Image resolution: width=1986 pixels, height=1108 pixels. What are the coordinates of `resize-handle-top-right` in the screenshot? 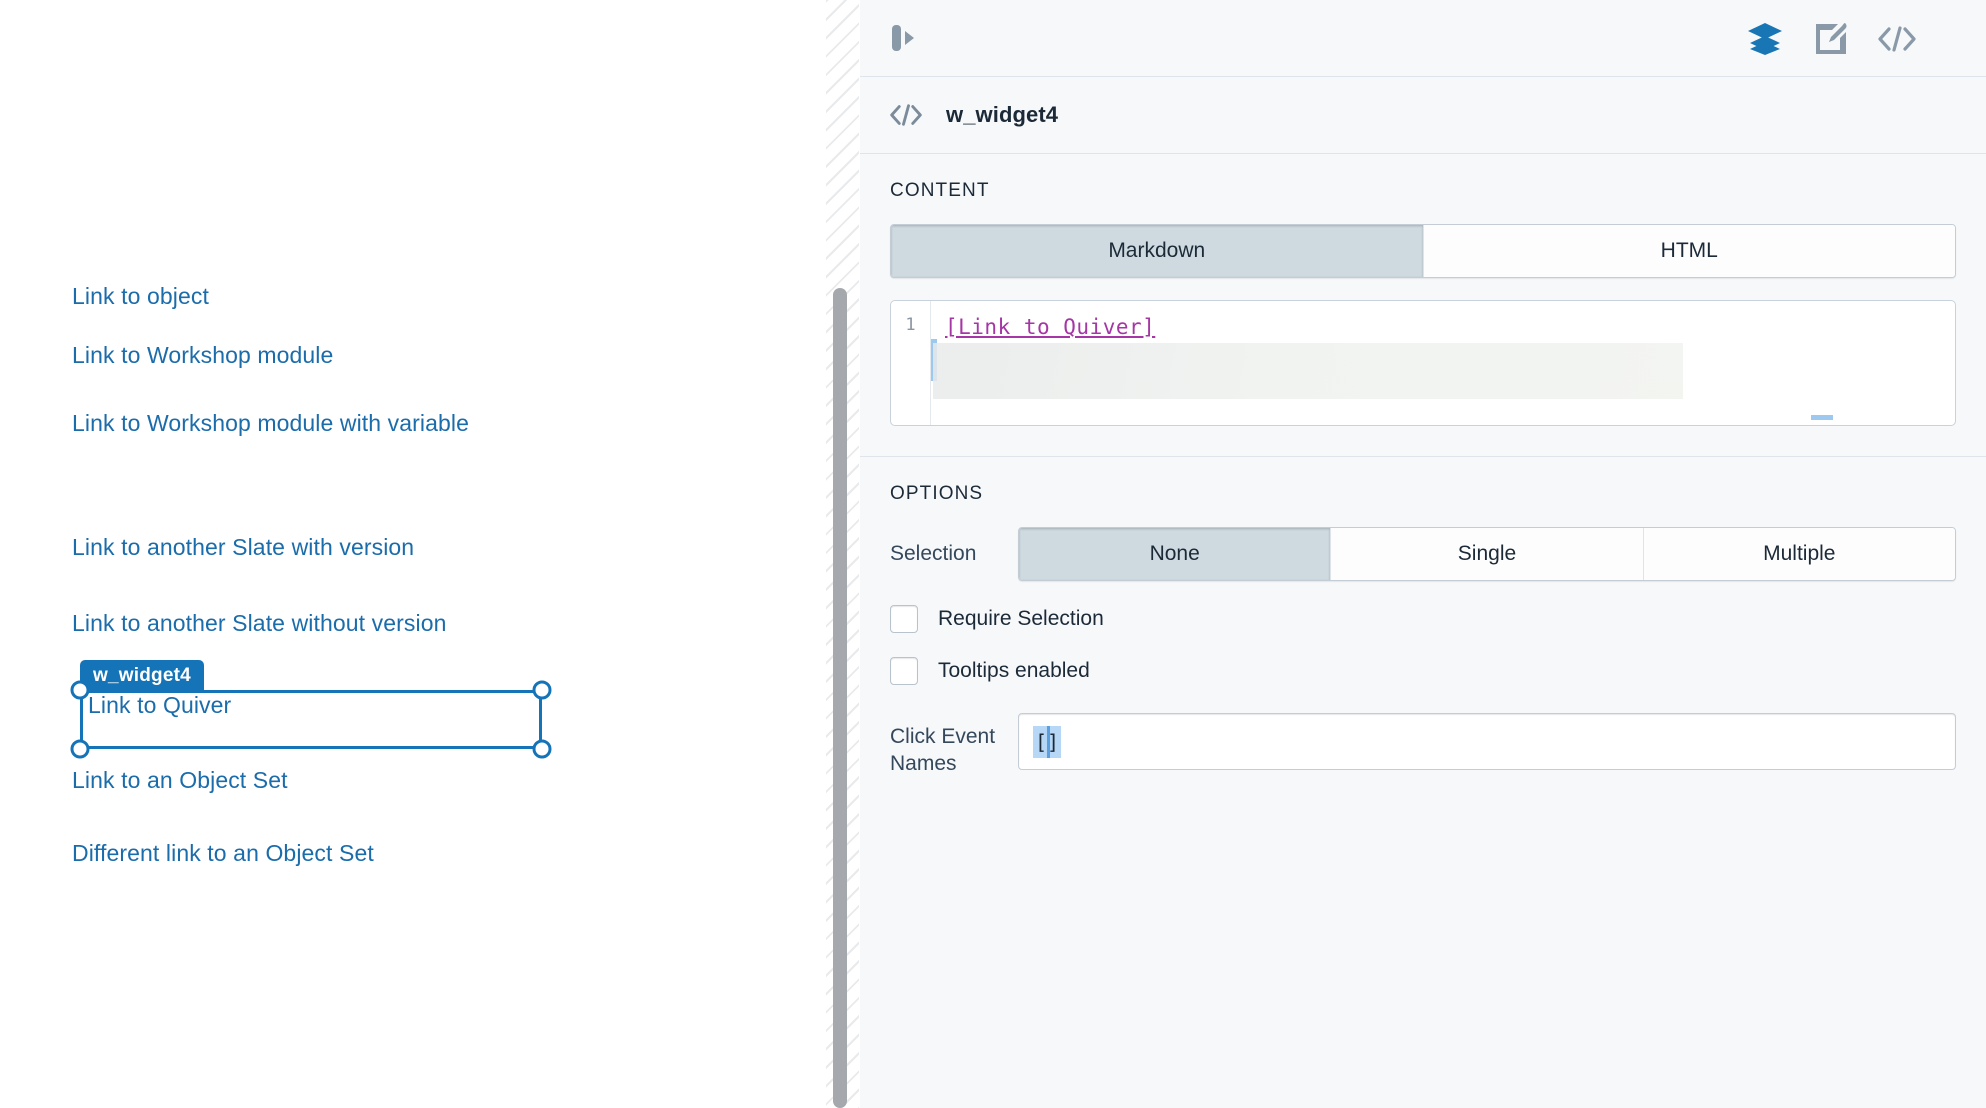 It's located at (542, 690).